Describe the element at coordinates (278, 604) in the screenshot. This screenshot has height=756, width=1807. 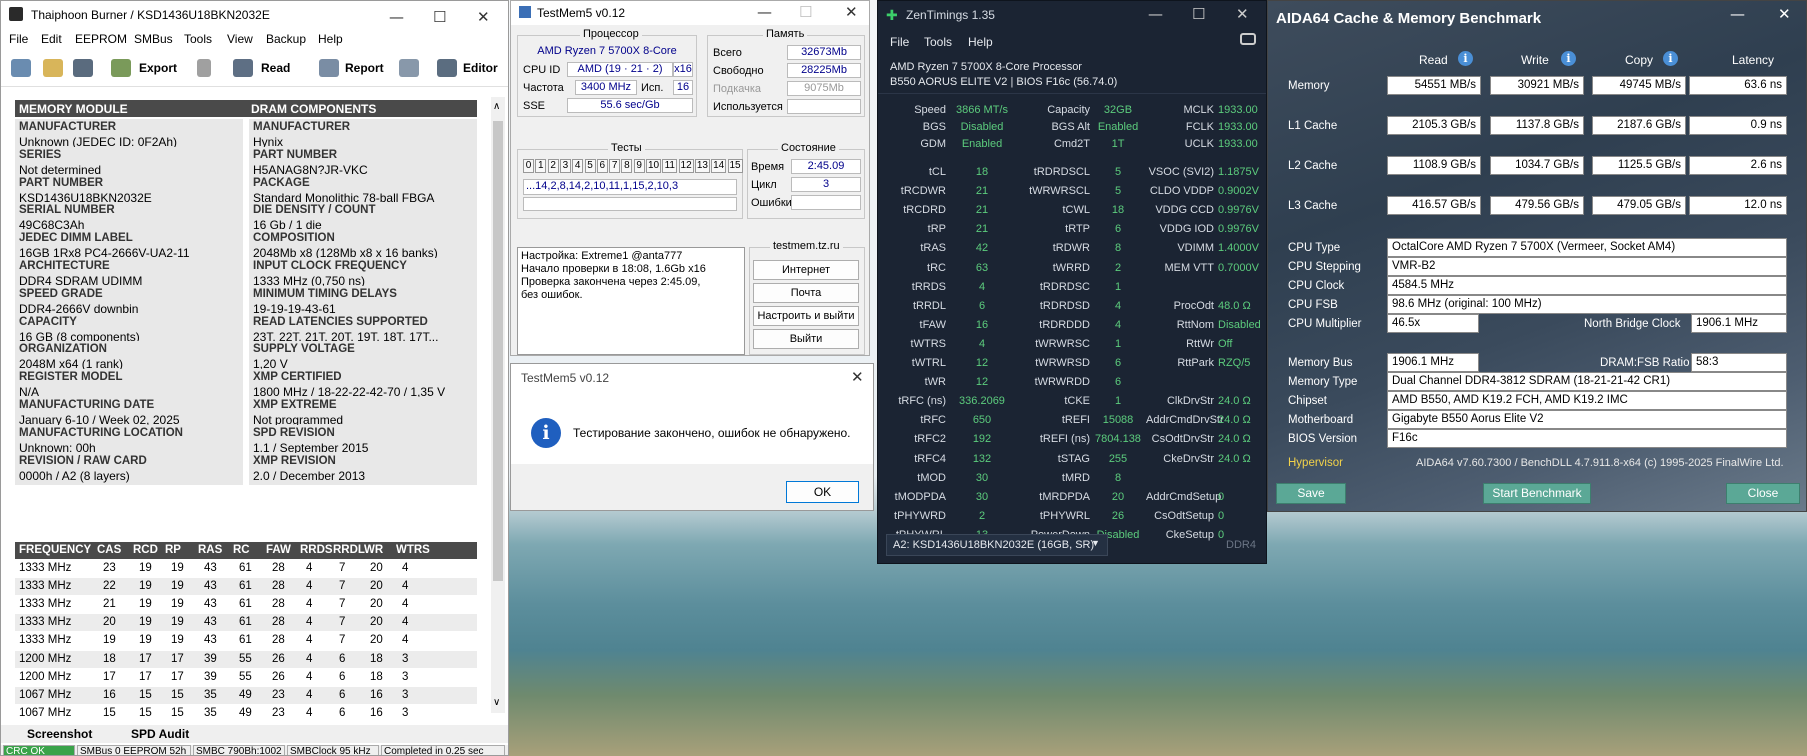
I see `freq-cell: 28` at that location.